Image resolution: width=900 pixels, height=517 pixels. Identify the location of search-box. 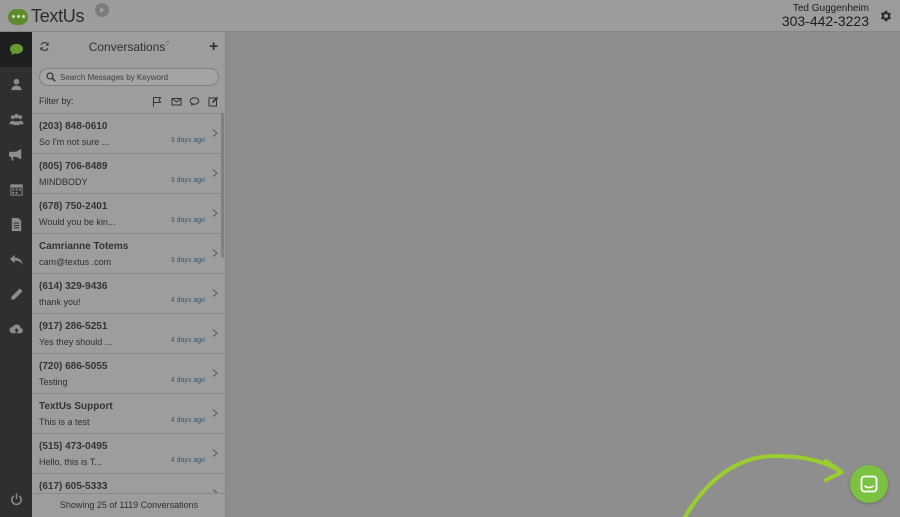
(129, 77).